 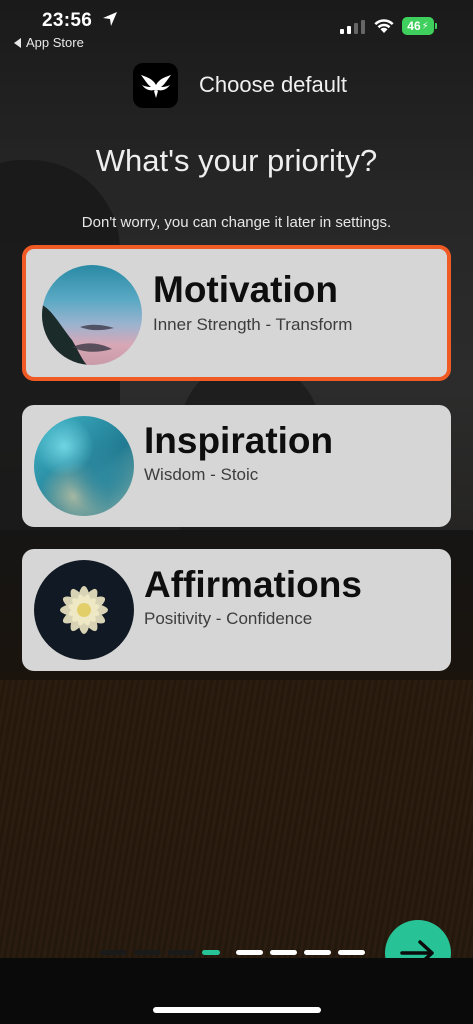 What do you see at coordinates (211, 952) in the screenshot?
I see `pagination-dot-active` at bounding box center [211, 952].